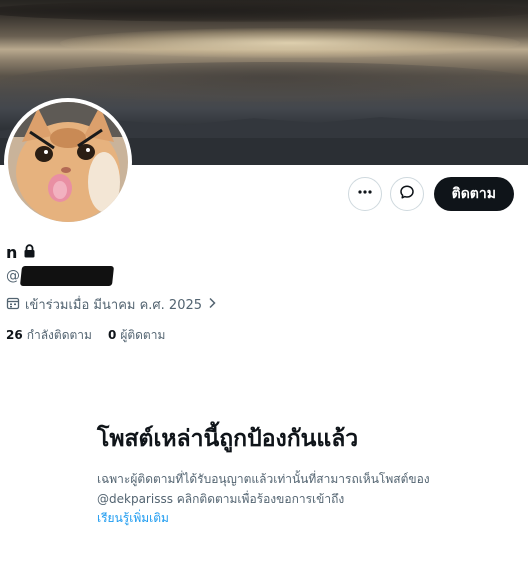 This screenshot has width=528, height=569. Describe the element at coordinates (14, 335) in the screenshot. I see `following-count: 26` at that location.